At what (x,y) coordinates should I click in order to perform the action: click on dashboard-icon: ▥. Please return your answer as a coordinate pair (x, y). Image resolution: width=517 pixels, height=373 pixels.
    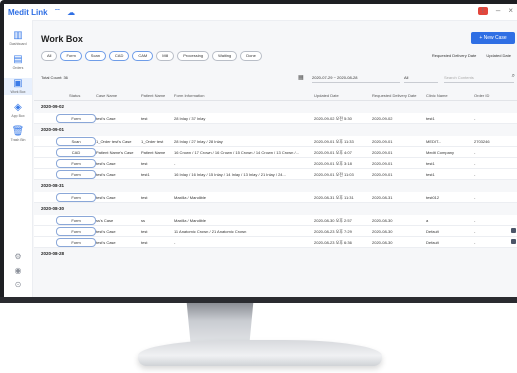
    Looking at the image, I should click on (18, 35).